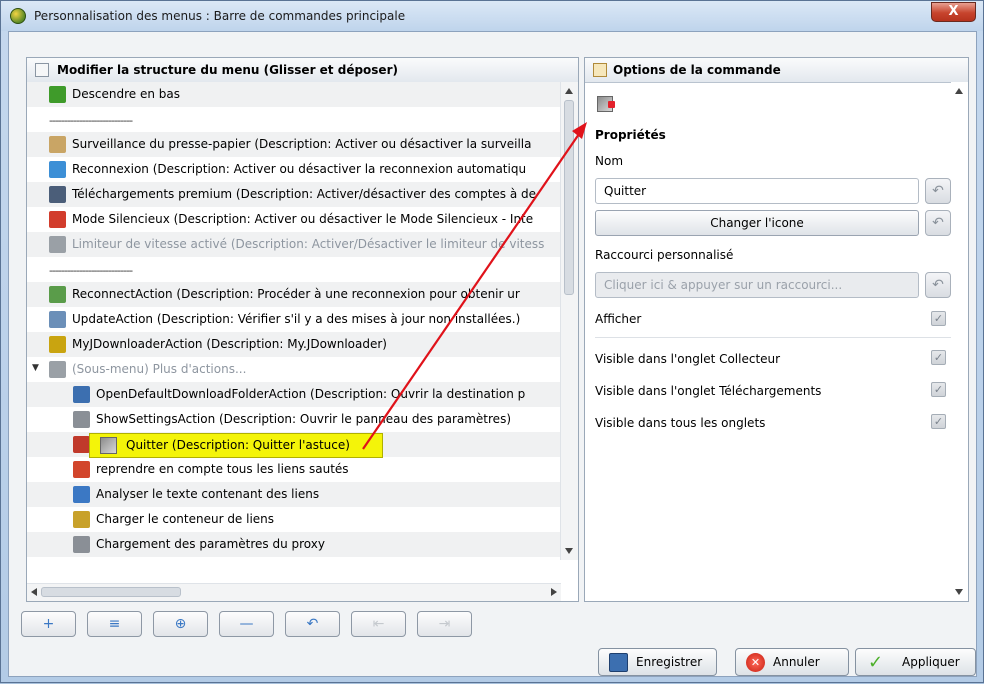 The height and width of the screenshot is (684, 984). What do you see at coordinates (669, 662) in the screenshot?
I see `save-button-label: Enregistrer` at bounding box center [669, 662].